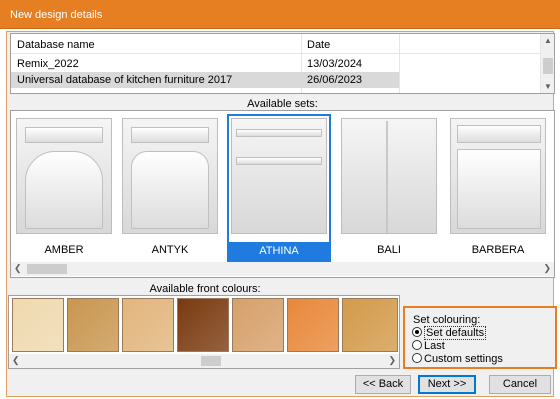 Image resolution: width=560 pixels, height=399 pixels. I want to click on set-amber: AMBER, so click(64, 188).